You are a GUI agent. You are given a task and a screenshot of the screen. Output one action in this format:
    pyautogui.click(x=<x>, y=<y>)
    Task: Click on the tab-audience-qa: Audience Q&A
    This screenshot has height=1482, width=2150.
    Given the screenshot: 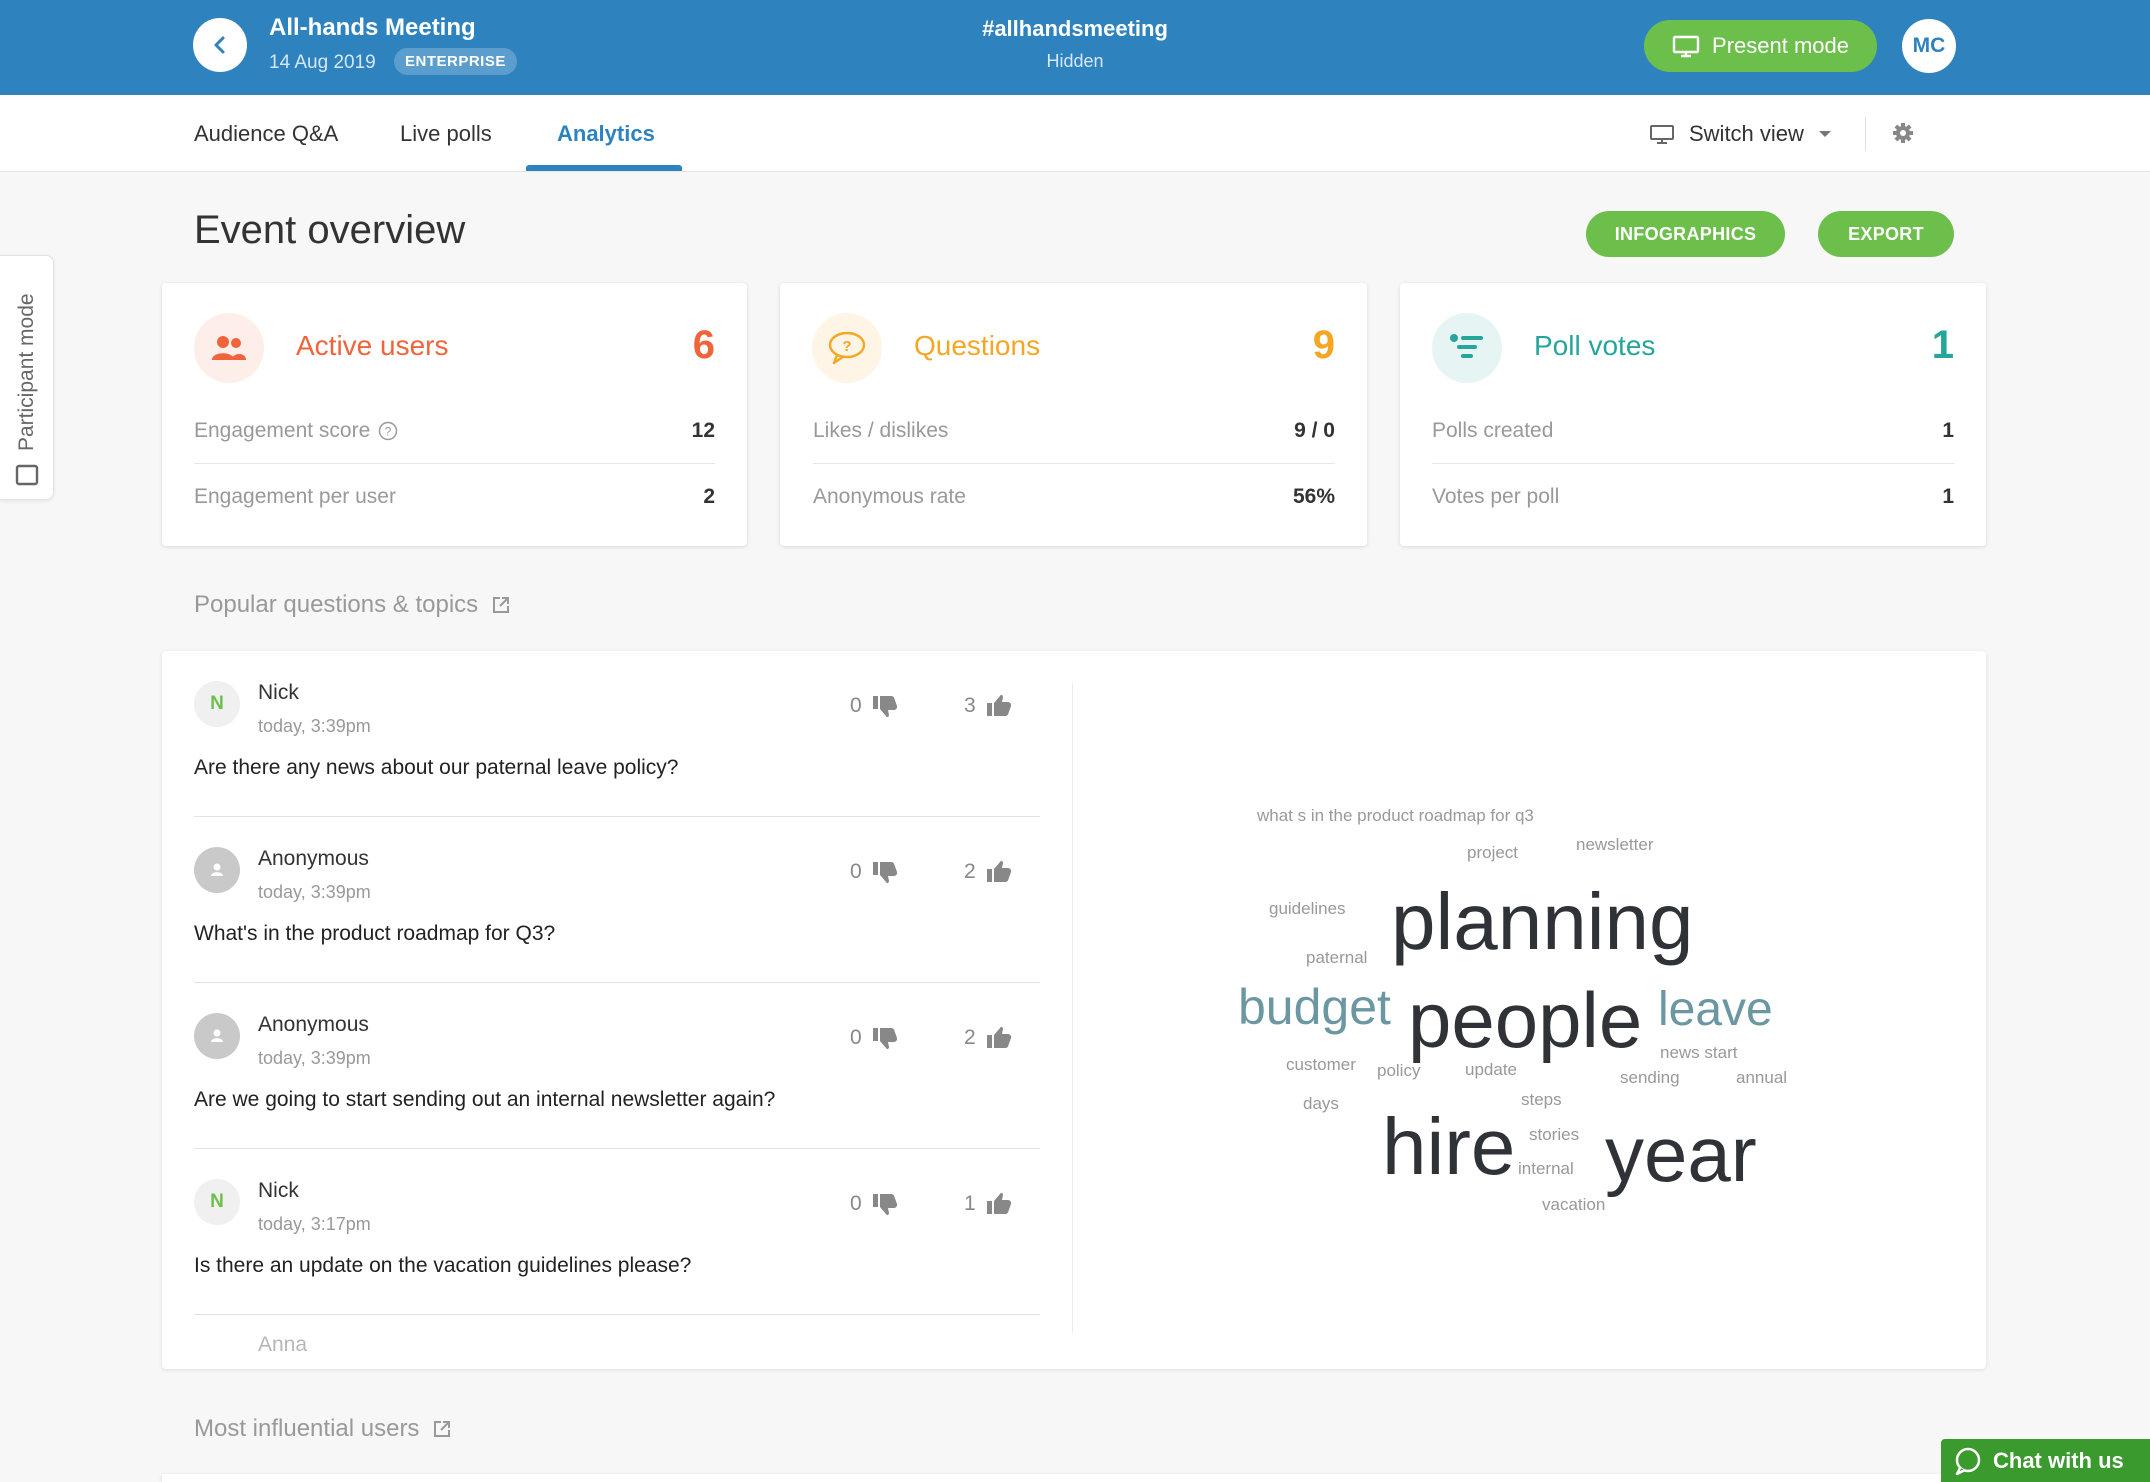 What is the action you would take?
    pyautogui.click(x=266, y=133)
    